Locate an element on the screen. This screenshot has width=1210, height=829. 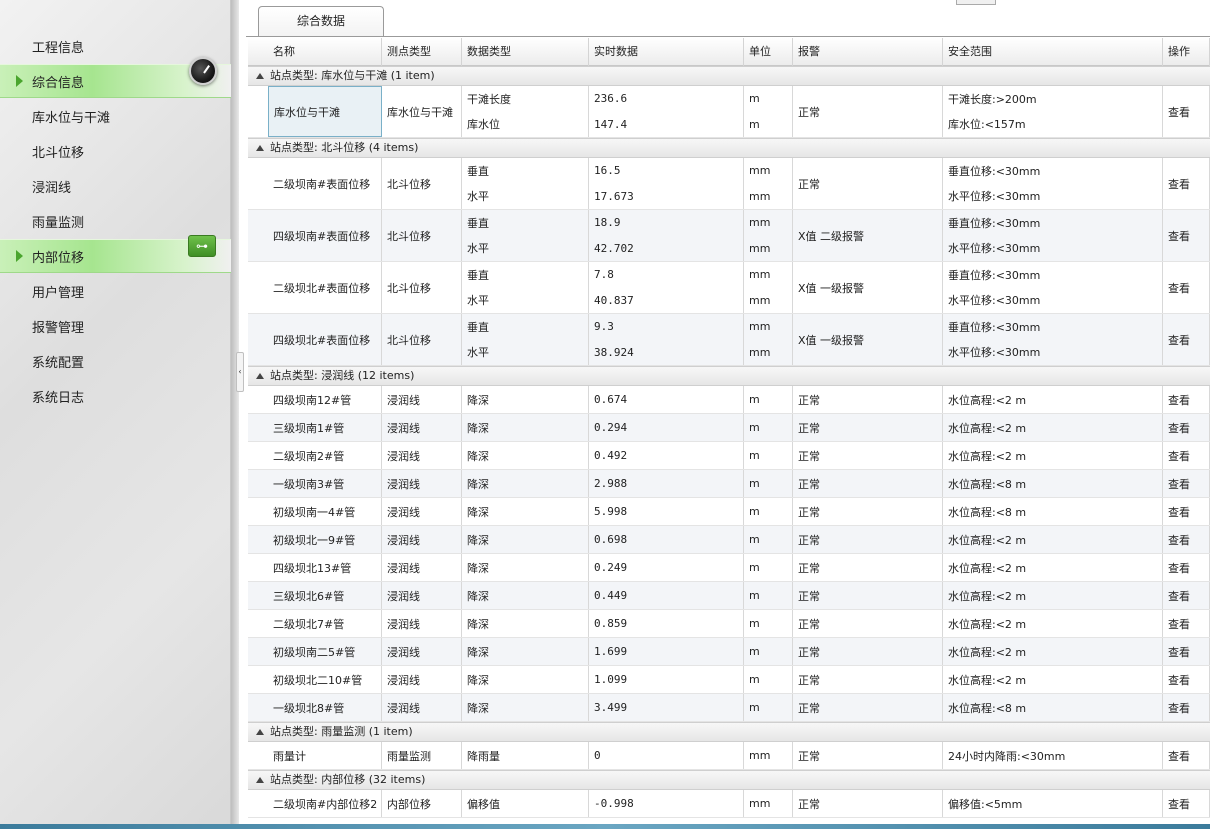
column-header-alarm-col: 报警 is located at coordinates (868, 52).